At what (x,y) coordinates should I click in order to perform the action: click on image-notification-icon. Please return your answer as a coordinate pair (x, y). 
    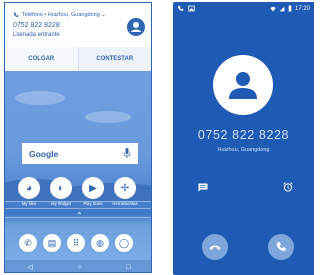
    Looking at the image, I should click on (191, 8).